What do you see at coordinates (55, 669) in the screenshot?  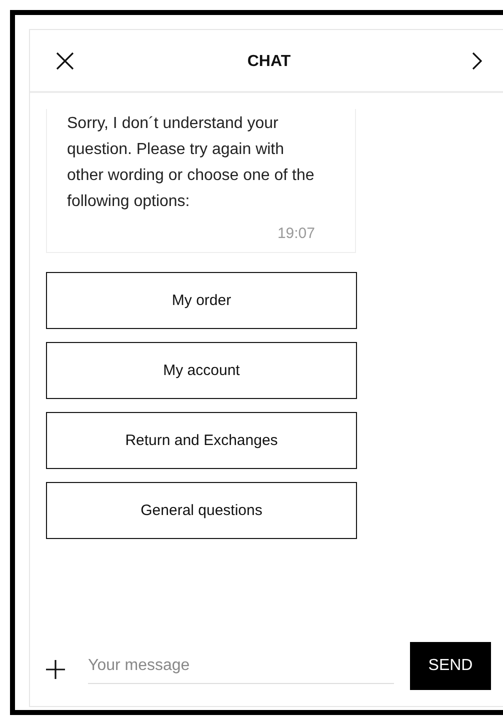 I see `plus-icon` at bounding box center [55, 669].